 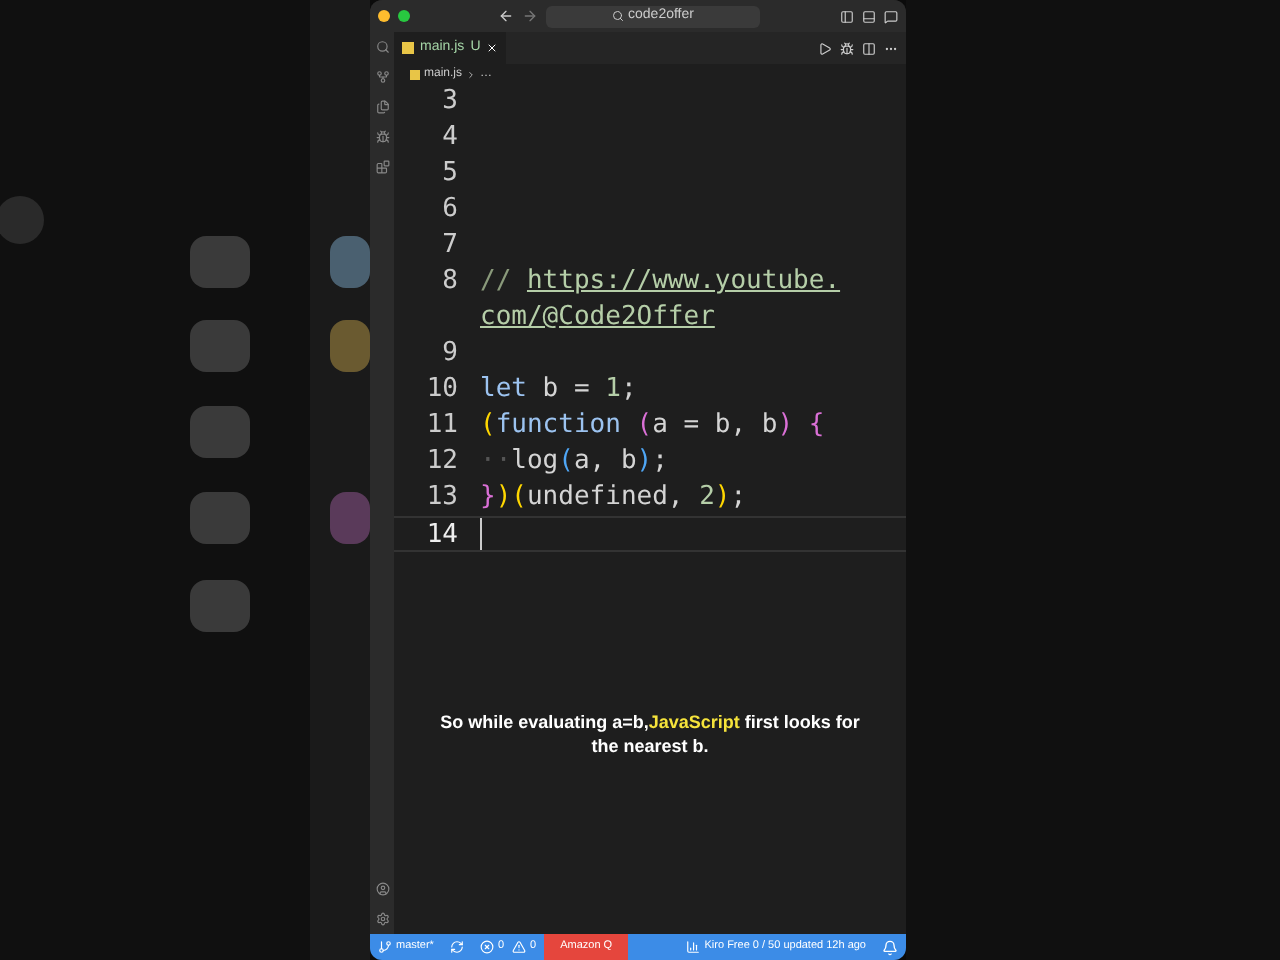 I want to click on line-number: 6, so click(x=450, y=210).